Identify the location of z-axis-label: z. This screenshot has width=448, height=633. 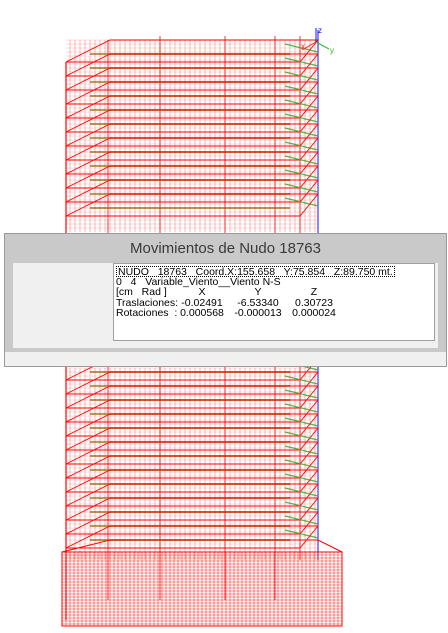
(320, 30).